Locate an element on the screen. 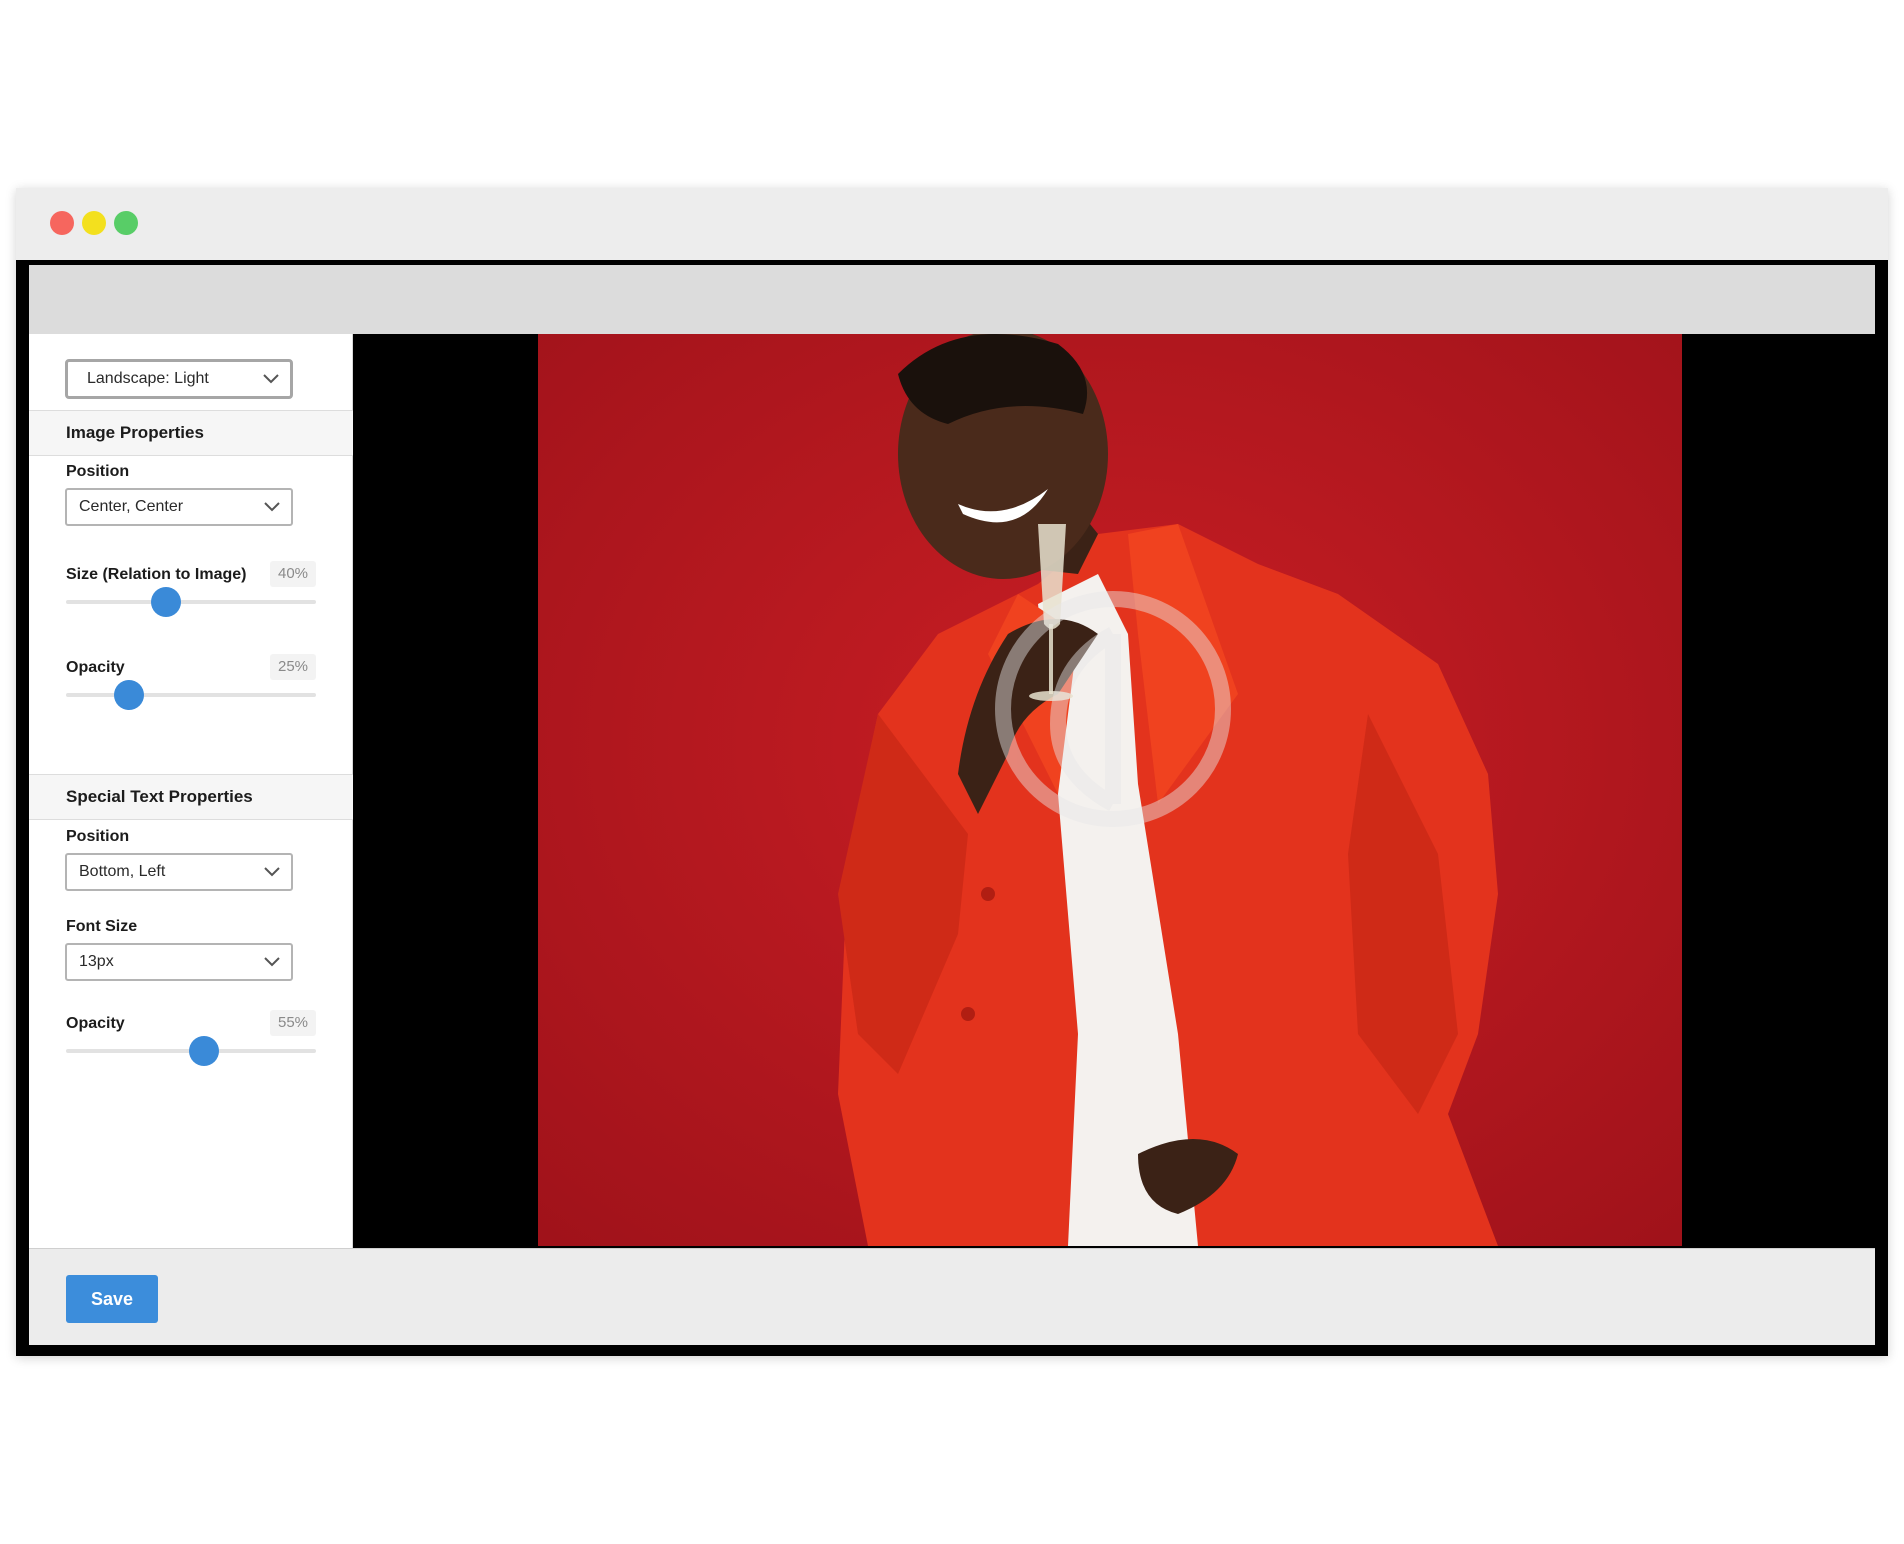 The width and height of the screenshot is (1904, 1544). footer-bar: Save is located at coordinates (952, 1296).